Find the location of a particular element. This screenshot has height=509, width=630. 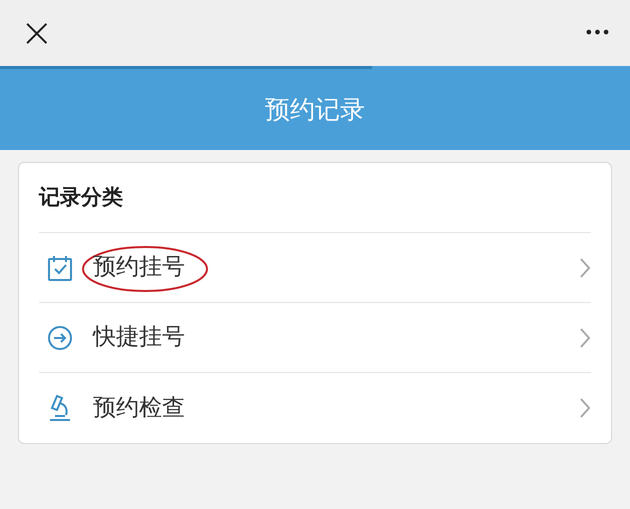

category-item: 预约检查 is located at coordinates (315, 408).